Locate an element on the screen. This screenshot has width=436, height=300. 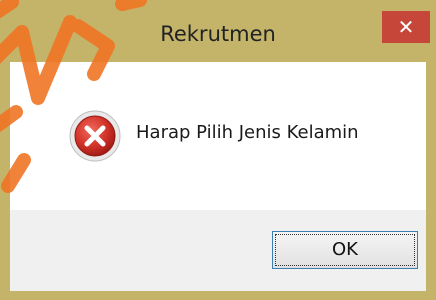
error-icon is located at coordinates (95, 136).